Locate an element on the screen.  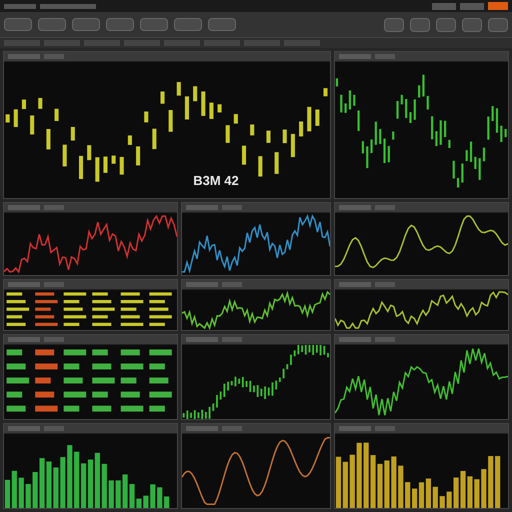
close-button is located at coordinates (498, 6).